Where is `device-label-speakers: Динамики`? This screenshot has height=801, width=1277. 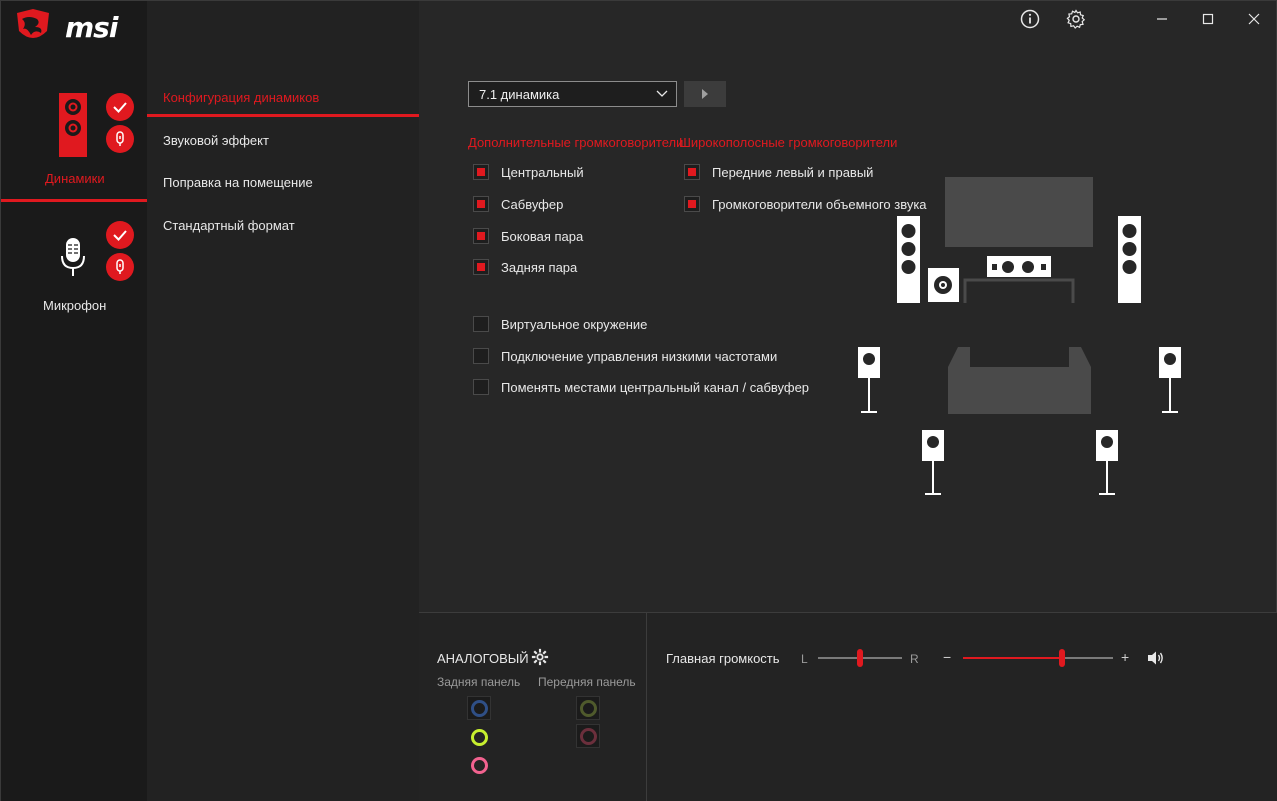
device-label-speakers: Динамики is located at coordinates (75, 178).